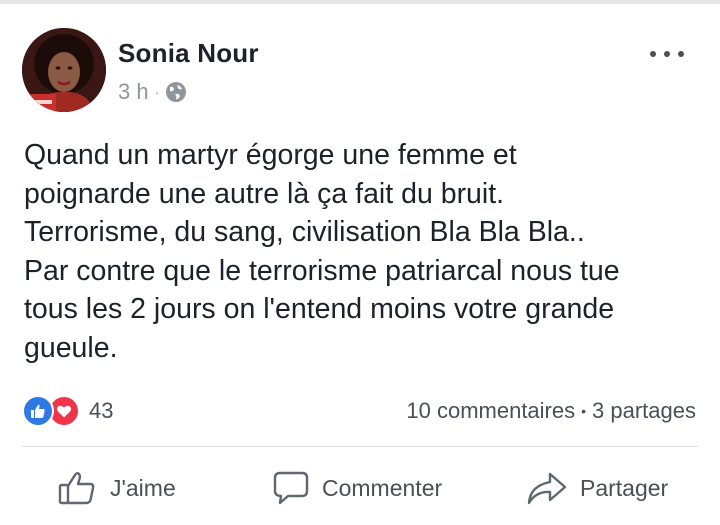 This screenshot has height=525, width=720. Describe the element at coordinates (64, 70) in the screenshot. I see `avatar` at that location.